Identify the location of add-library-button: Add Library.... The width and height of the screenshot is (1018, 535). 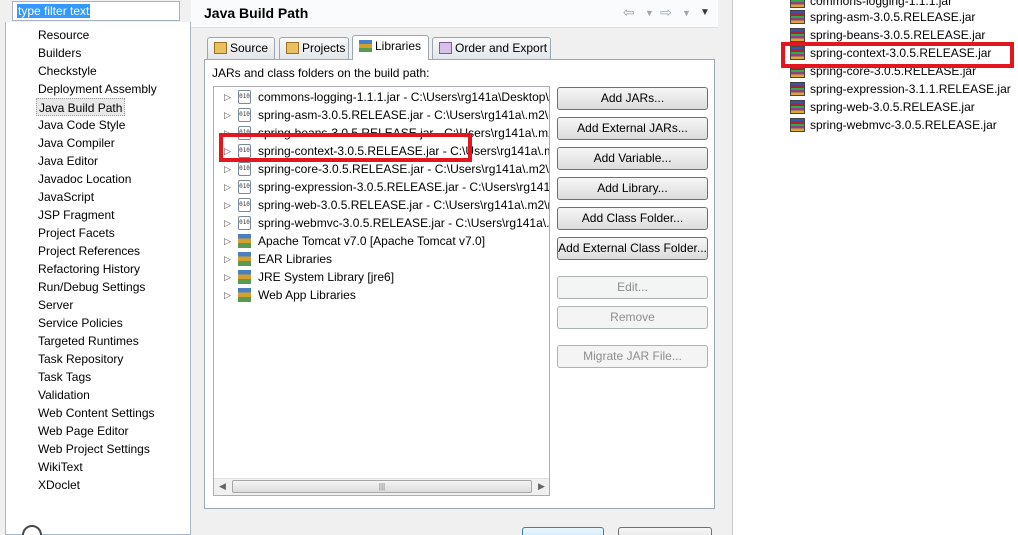
(632, 188).